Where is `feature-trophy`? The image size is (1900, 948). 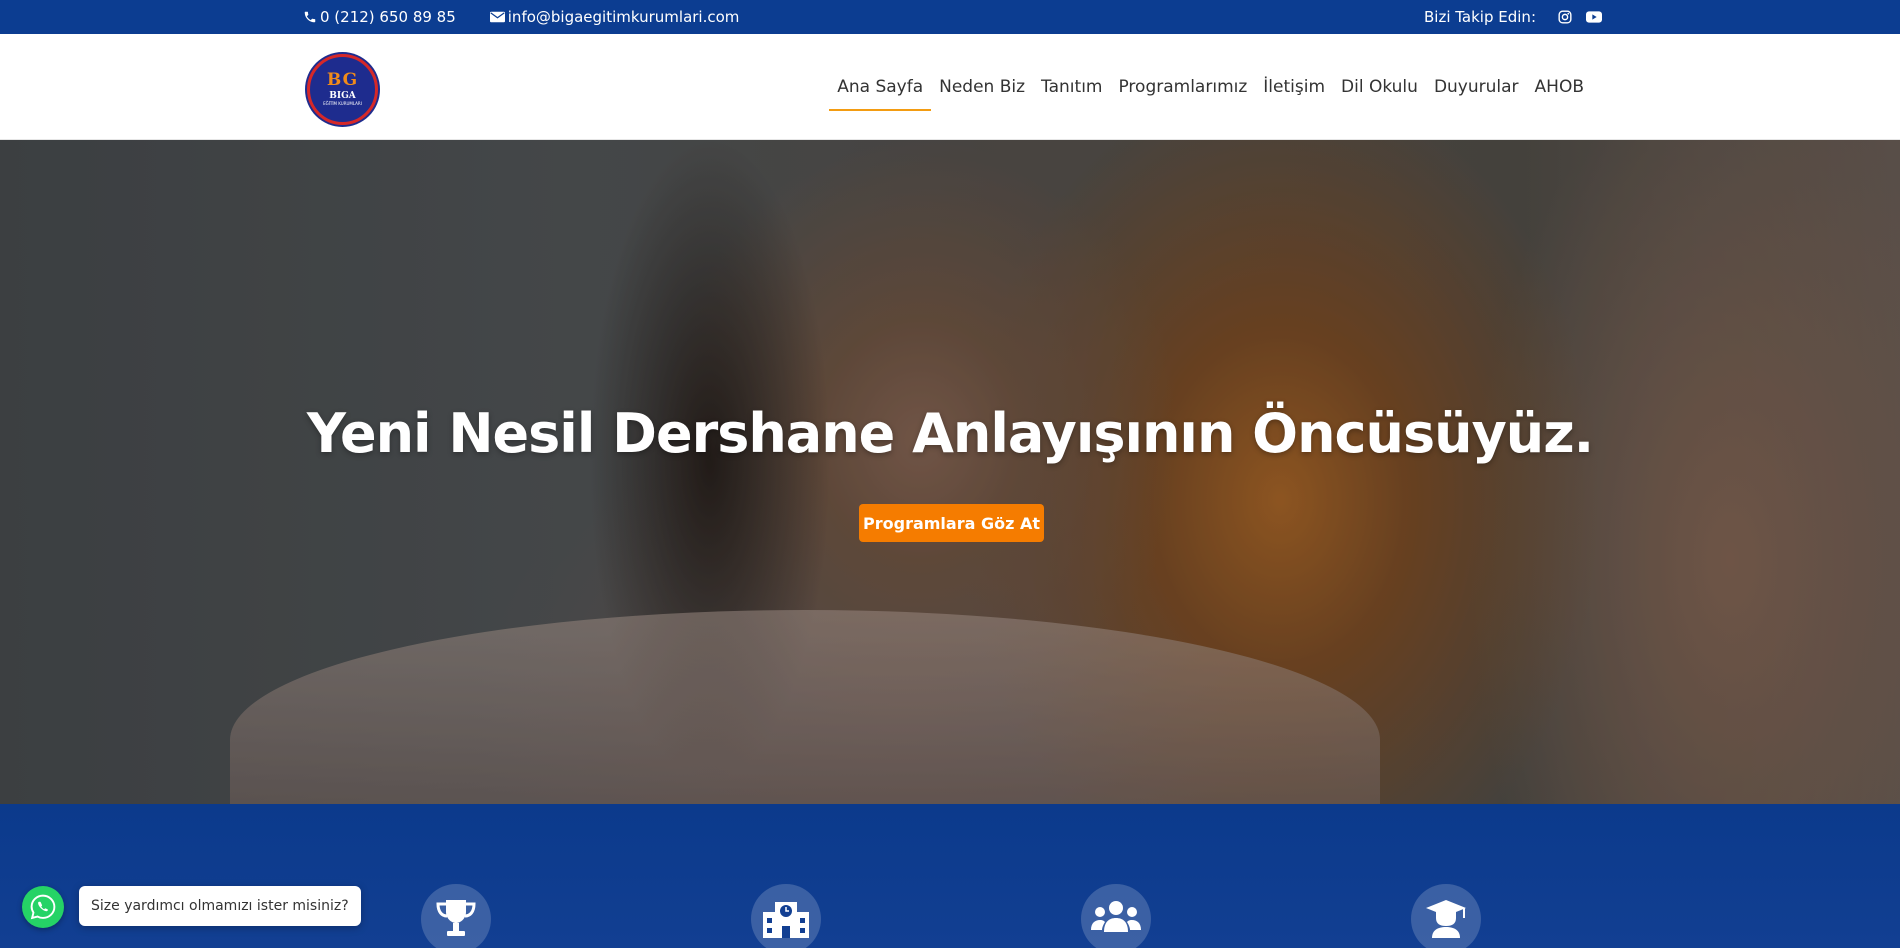
feature-trophy is located at coordinates (456, 916).